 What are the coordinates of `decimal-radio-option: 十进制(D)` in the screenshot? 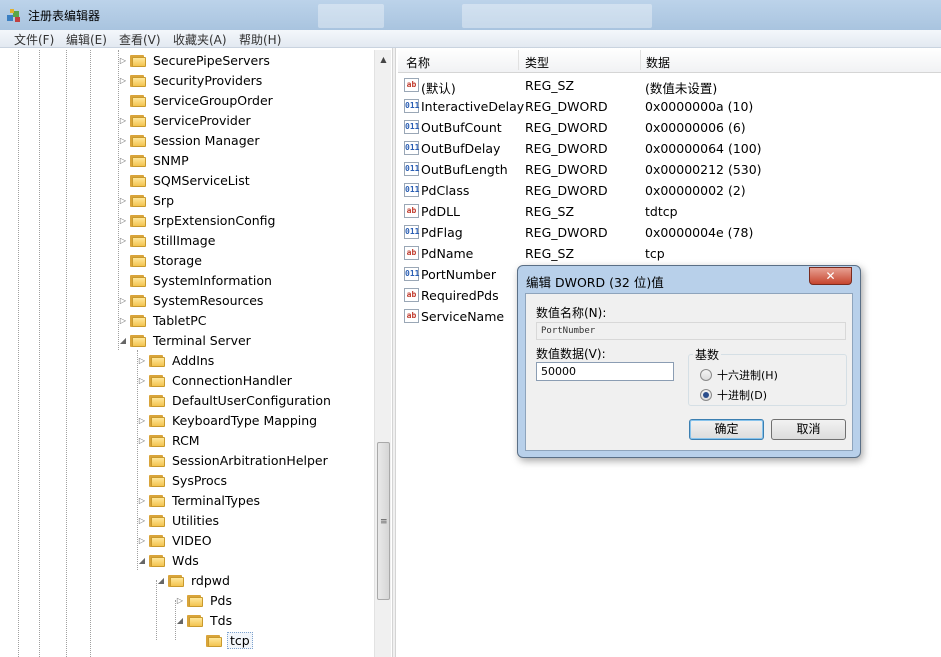 It's located at (733, 395).